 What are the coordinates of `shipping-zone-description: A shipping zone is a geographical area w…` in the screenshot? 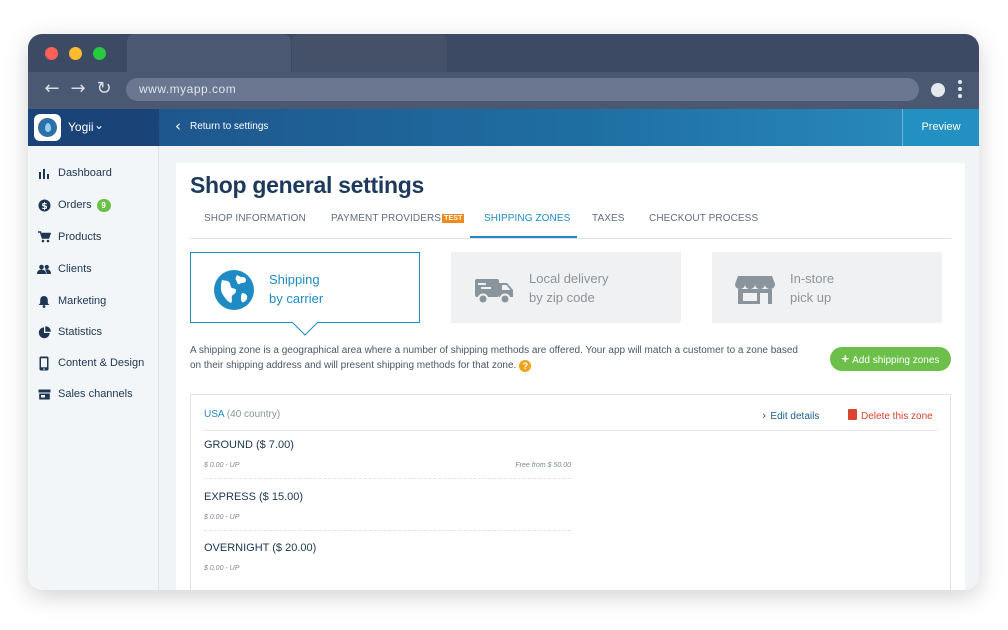 It's located at (494, 358).